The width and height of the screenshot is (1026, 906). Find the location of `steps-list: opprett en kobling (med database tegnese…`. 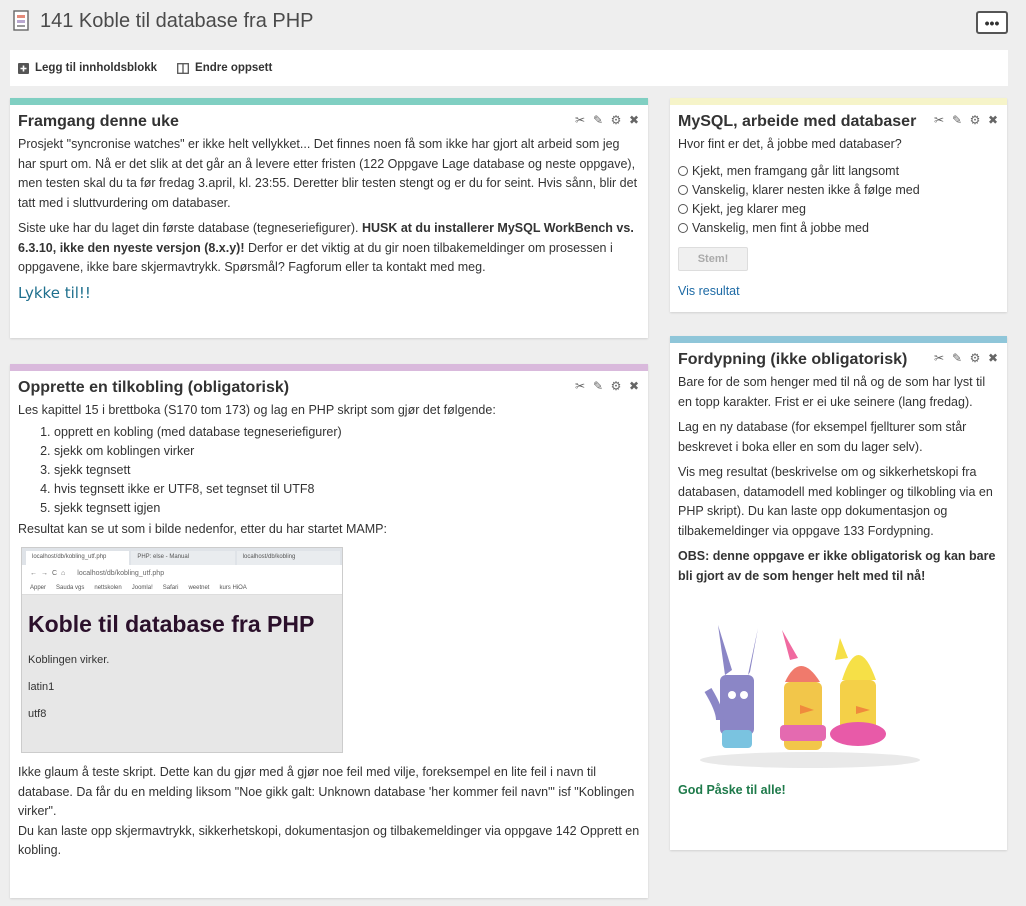

steps-list: opprett en kobling (med database tegnese… is located at coordinates (347, 470).